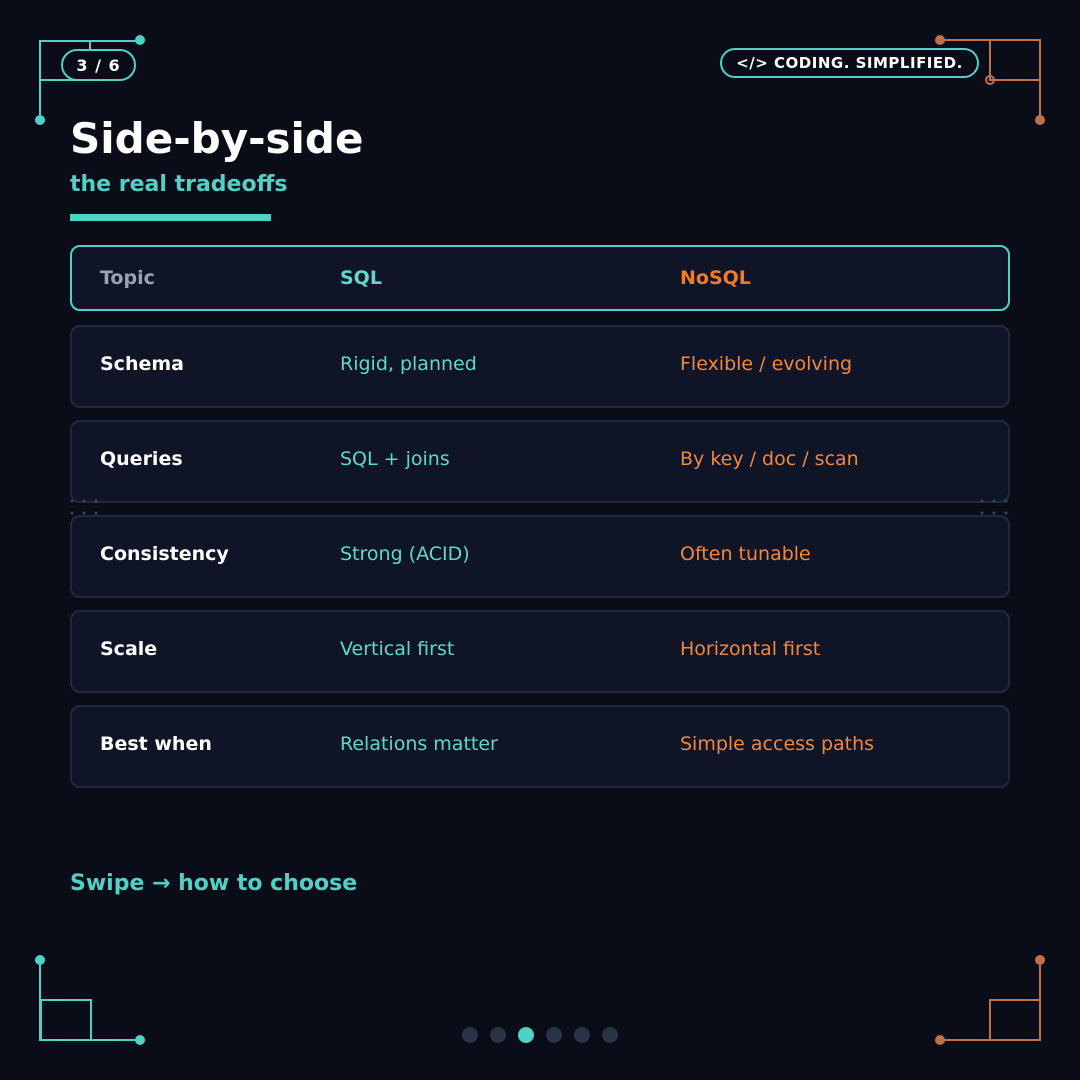  I want to click on row-topic: Schema, so click(142, 364).